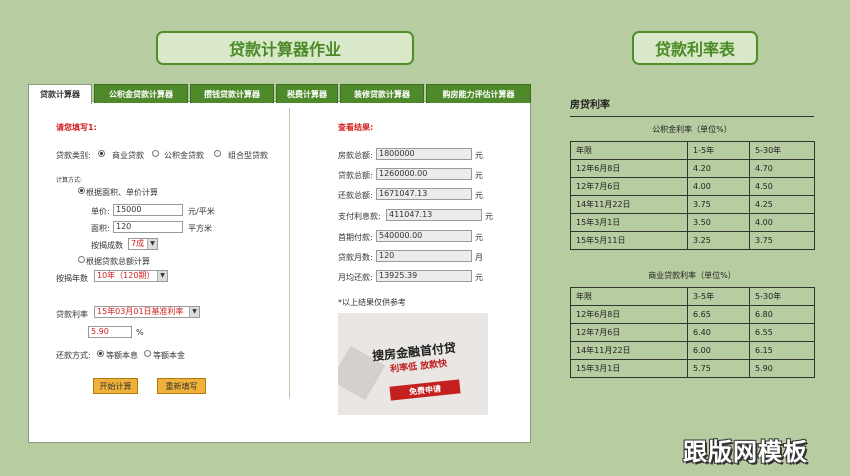  I want to click on table-row: 12年7月6日 6.40 6.55, so click(692, 332).